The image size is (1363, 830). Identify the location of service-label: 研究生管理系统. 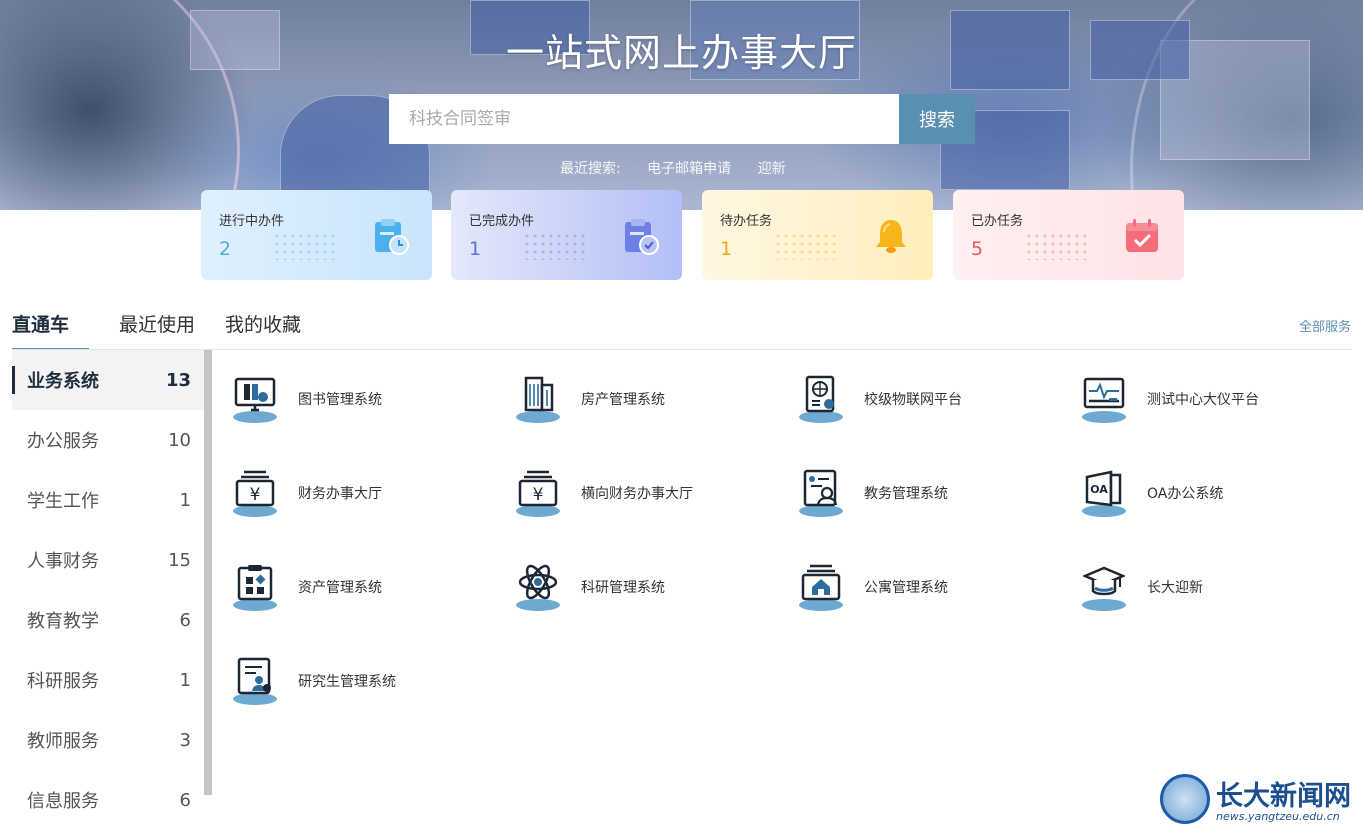
(347, 682).